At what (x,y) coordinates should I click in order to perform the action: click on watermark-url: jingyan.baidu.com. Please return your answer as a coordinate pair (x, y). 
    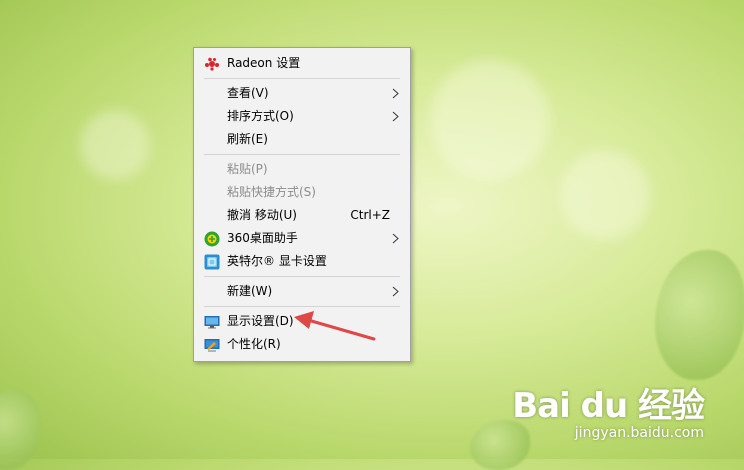
    Looking at the image, I should click on (639, 433).